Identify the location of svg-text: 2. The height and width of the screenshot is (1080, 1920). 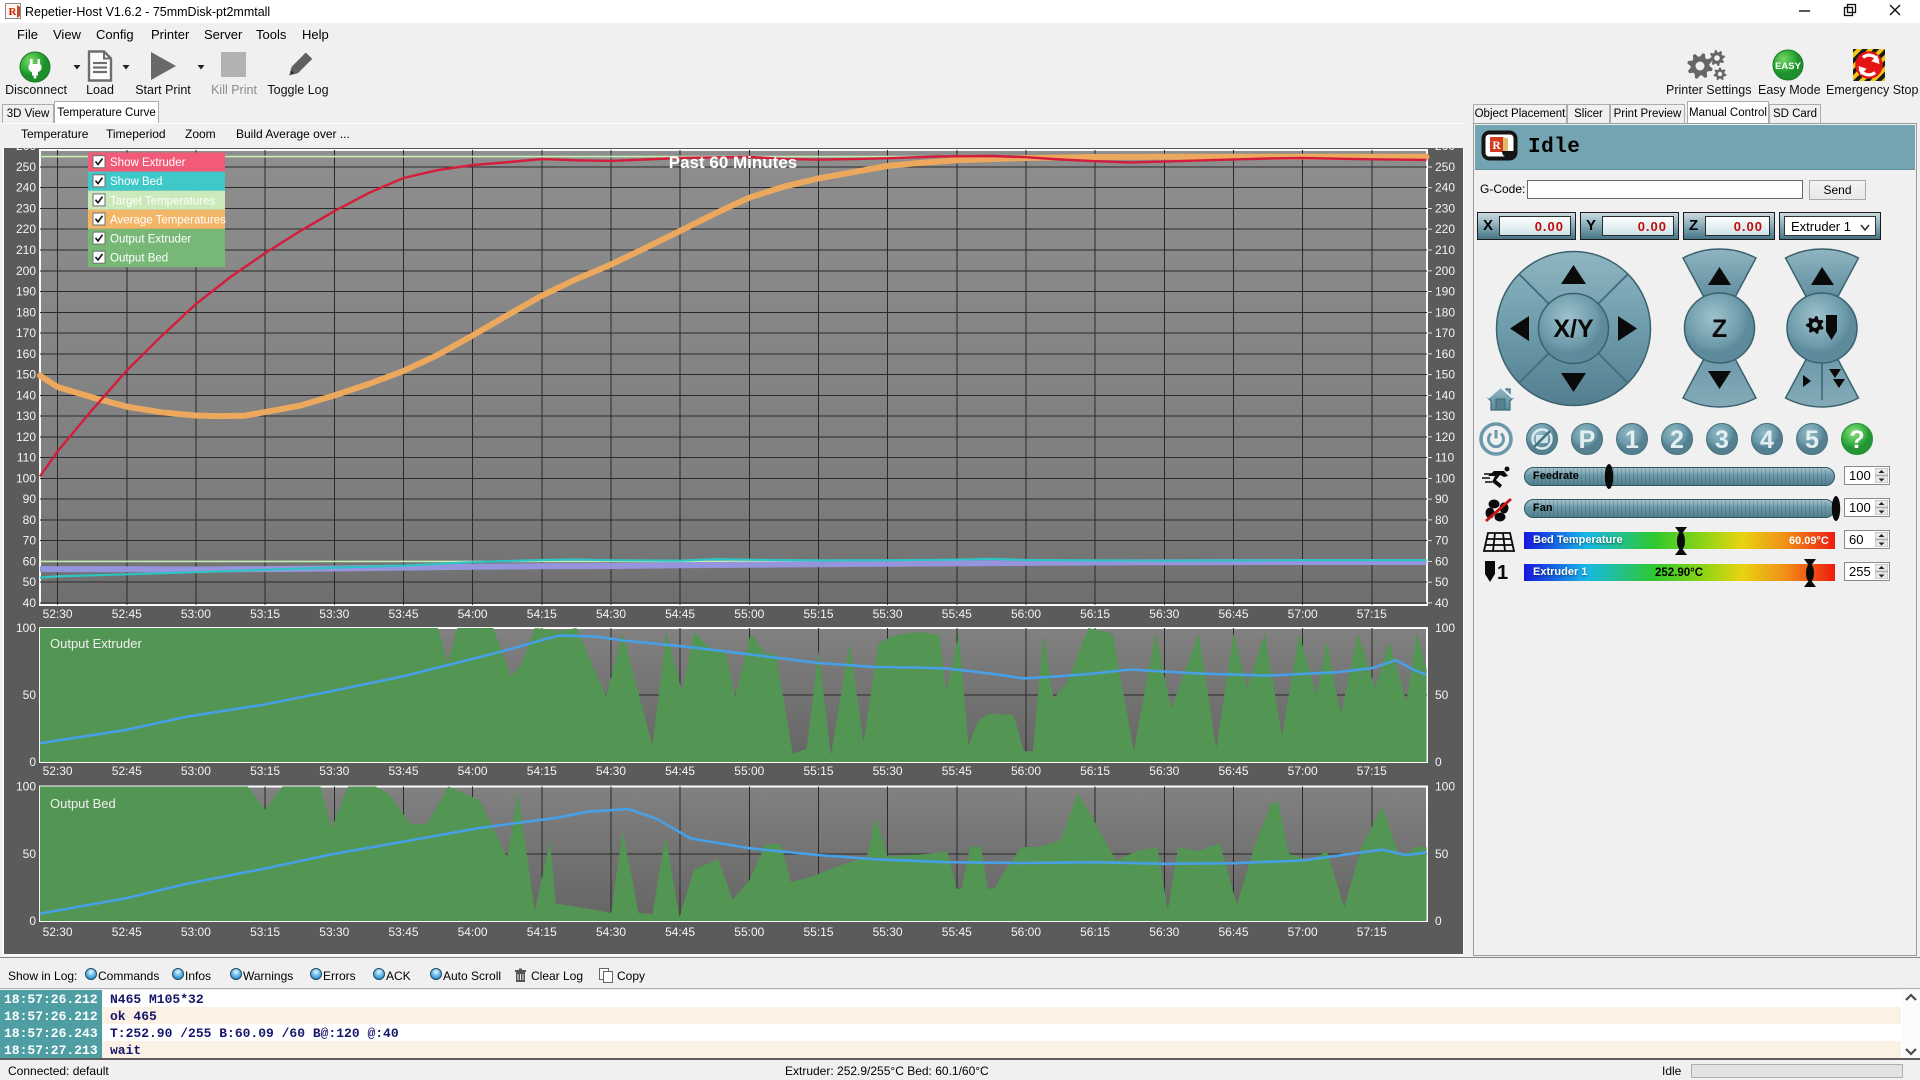
(1677, 440).